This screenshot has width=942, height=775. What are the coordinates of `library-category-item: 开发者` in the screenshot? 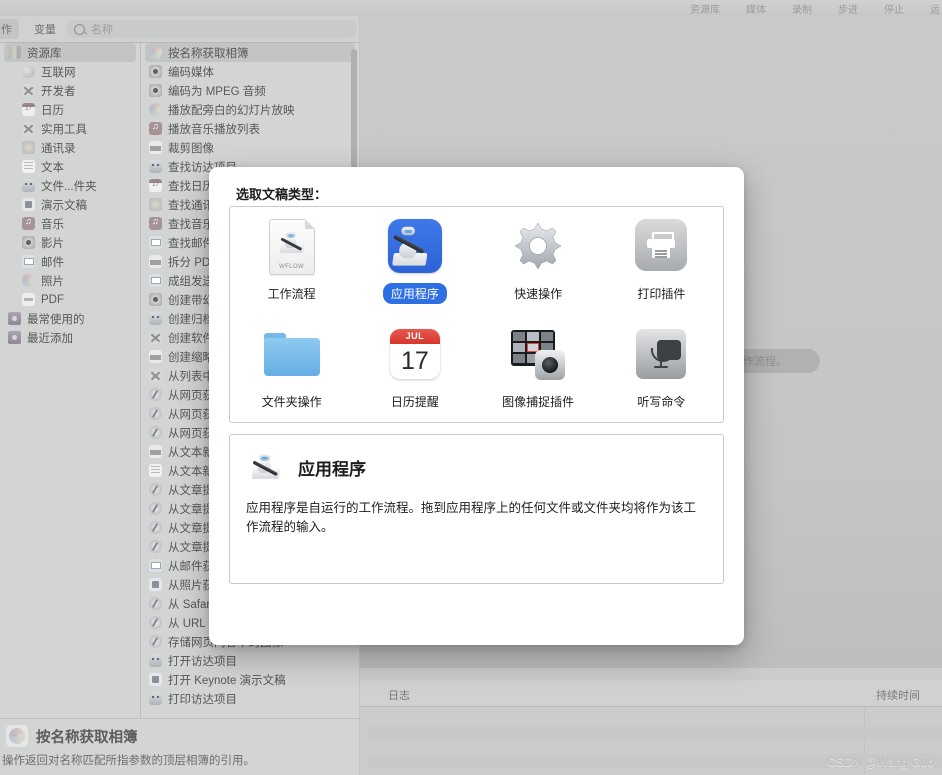 It's located at (70, 90).